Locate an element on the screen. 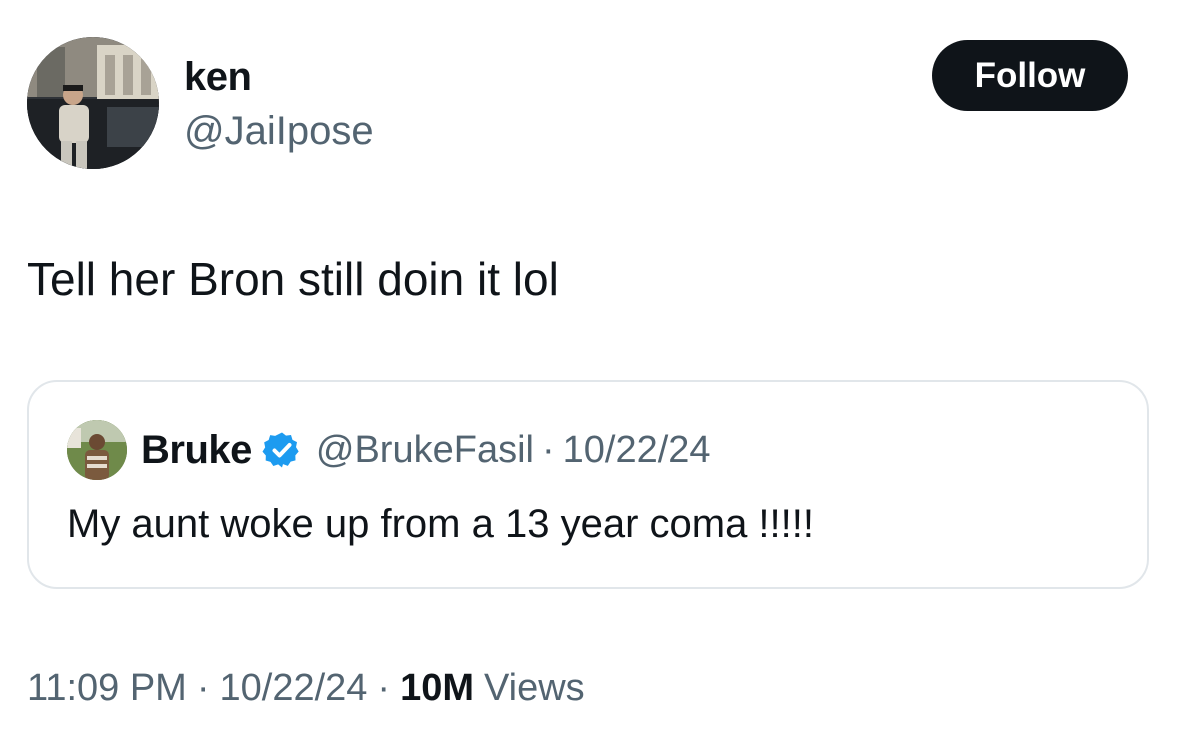 Image resolution: width=1179 pixels, height=749 pixels. views-label: Views is located at coordinates (534, 687).